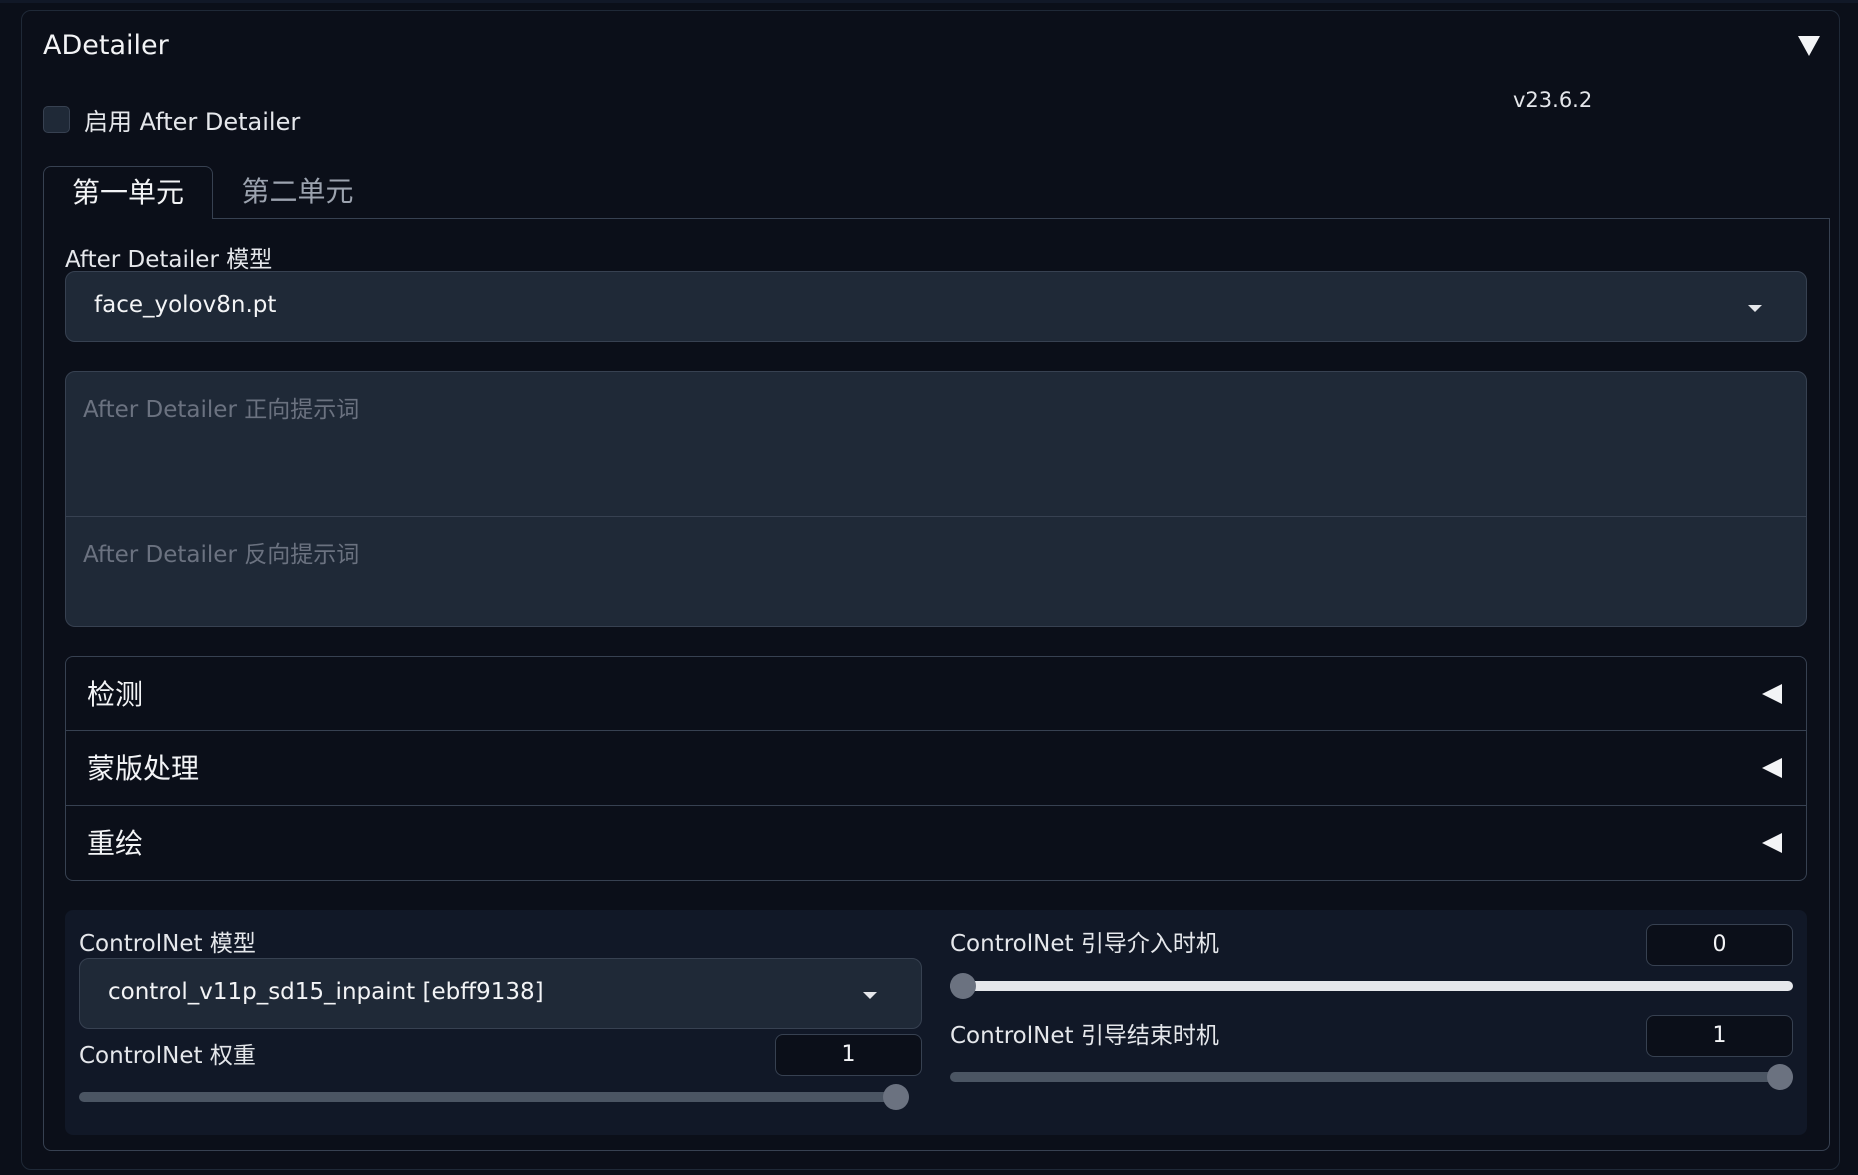 The image size is (1858, 1175). What do you see at coordinates (56, 119) in the screenshot?
I see `enable-checkbox` at bounding box center [56, 119].